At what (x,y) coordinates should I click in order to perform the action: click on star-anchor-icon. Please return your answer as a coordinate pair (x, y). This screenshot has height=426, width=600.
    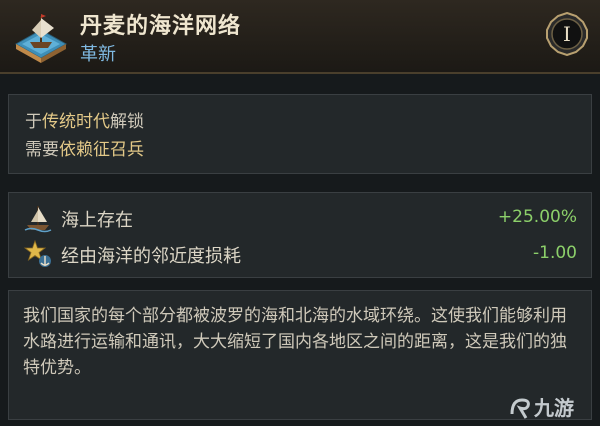
    Looking at the image, I should click on (37, 253).